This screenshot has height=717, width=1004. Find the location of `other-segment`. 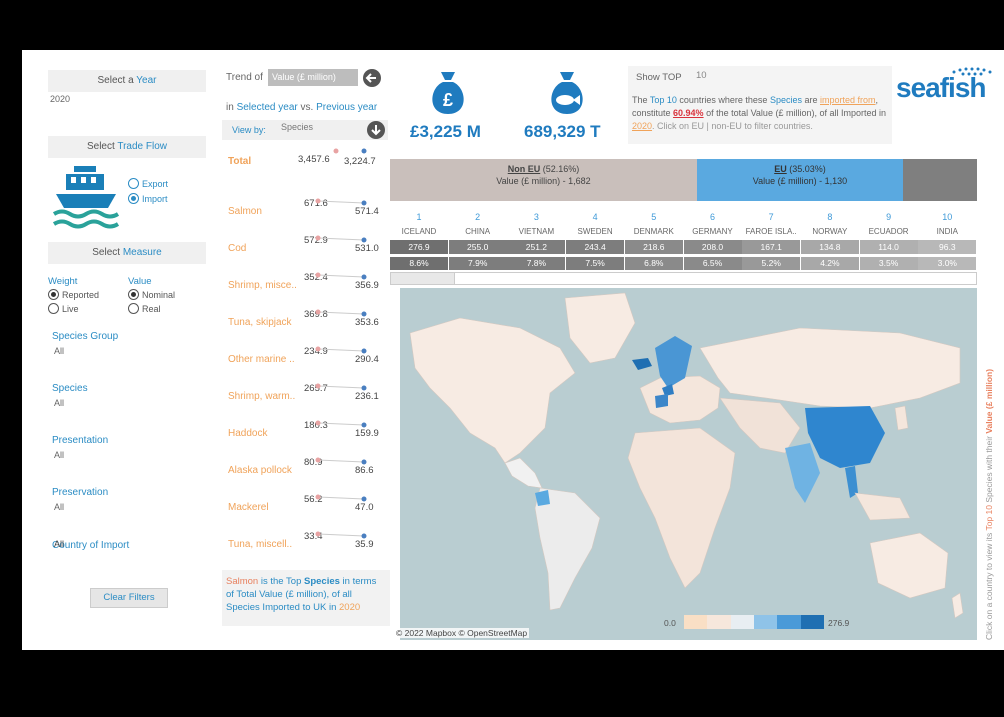

other-segment is located at coordinates (940, 180).